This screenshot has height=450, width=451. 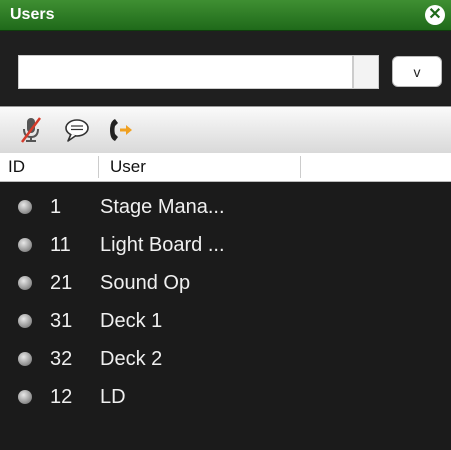 I want to click on user-id: 21, so click(x=61, y=283).